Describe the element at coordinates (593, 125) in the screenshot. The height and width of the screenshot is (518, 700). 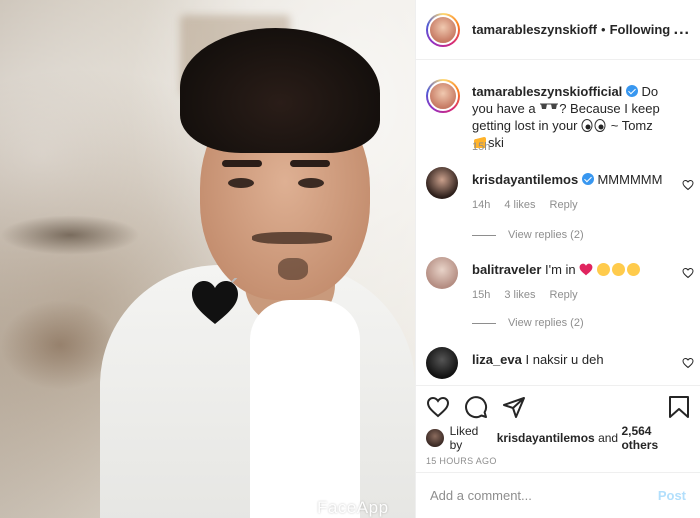
I see `eyes-emoji-icon` at that location.